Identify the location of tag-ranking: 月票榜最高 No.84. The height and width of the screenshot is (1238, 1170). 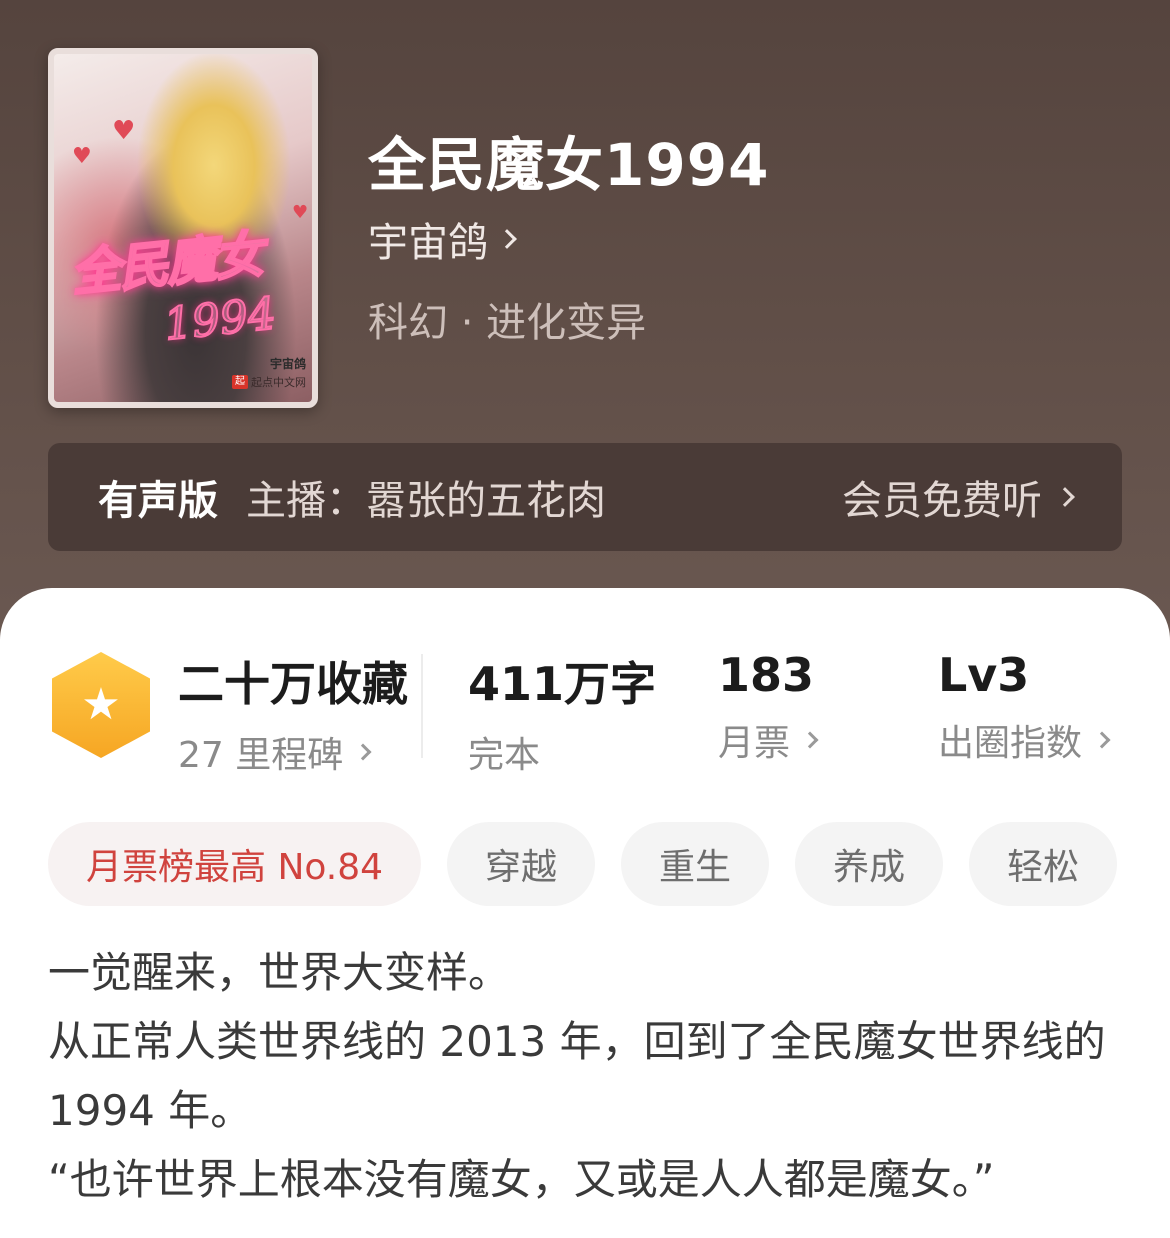
(235, 864).